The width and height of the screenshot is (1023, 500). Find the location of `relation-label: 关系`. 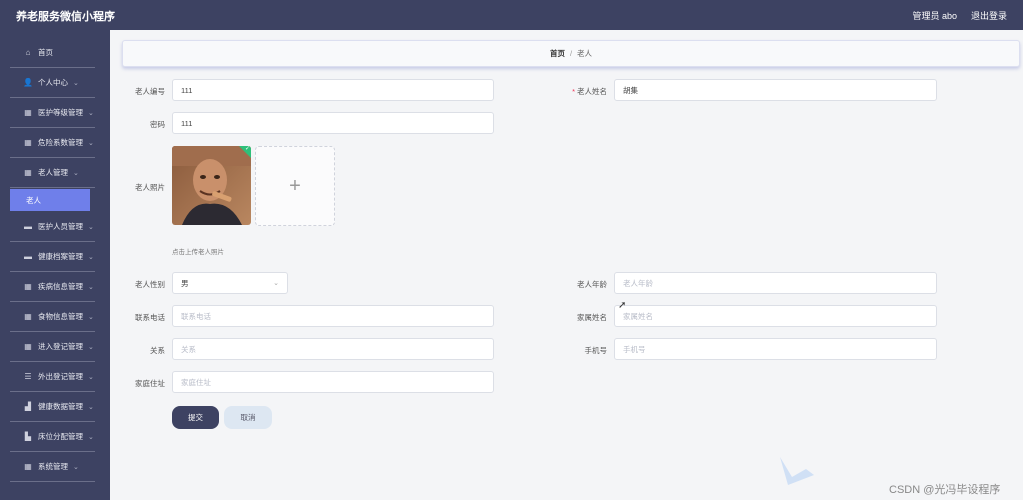

relation-label: 关系 is located at coordinates (157, 350).